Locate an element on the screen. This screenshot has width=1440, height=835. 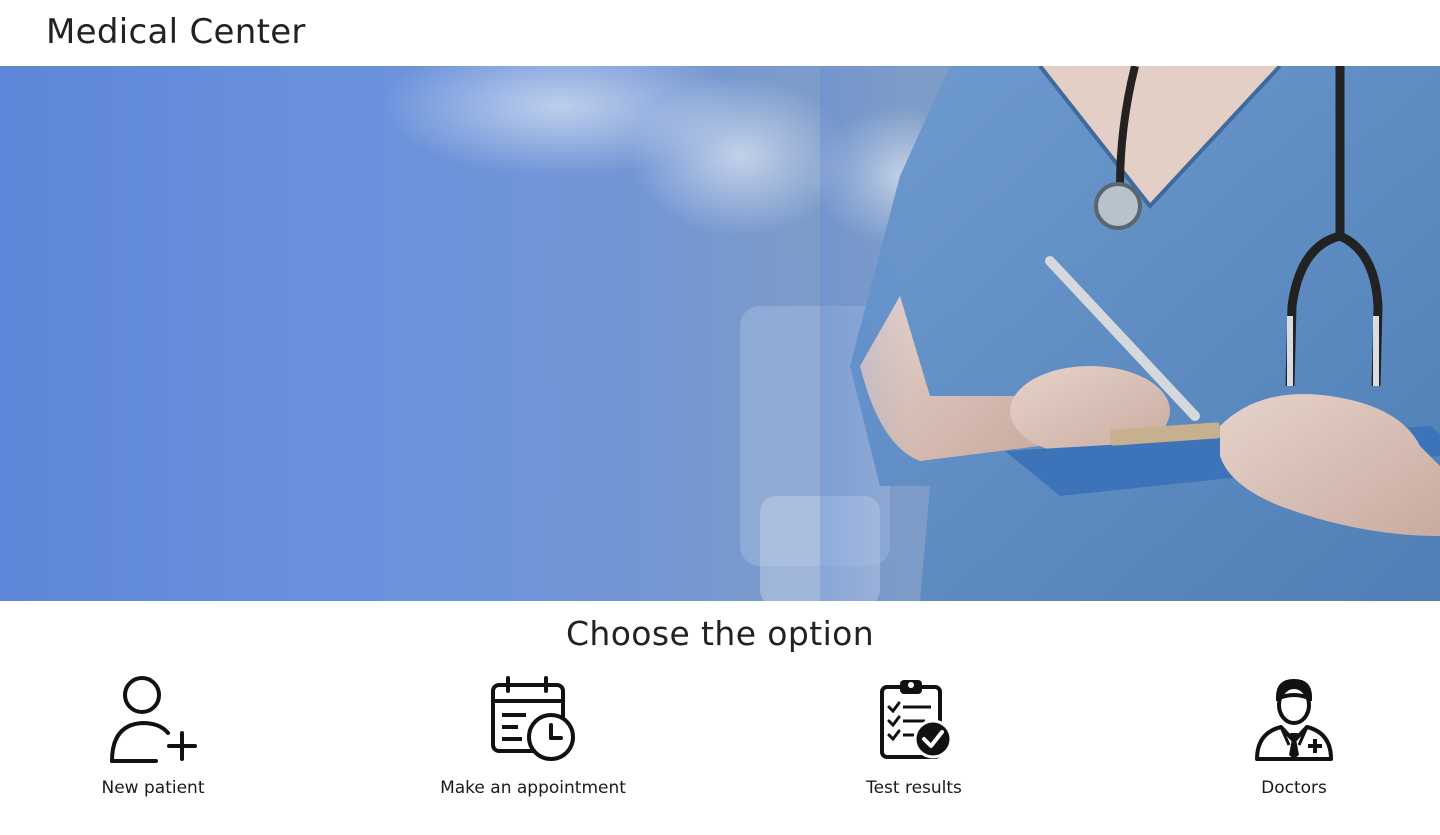
option-new-patient: New patient is located at coordinates (153, 740).